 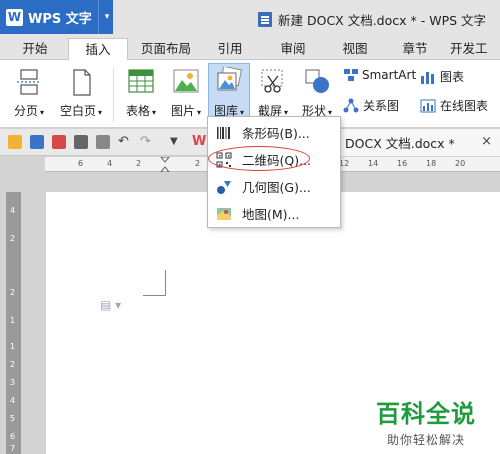 I want to click on close-icon: ×, so click(x=486, y=141).